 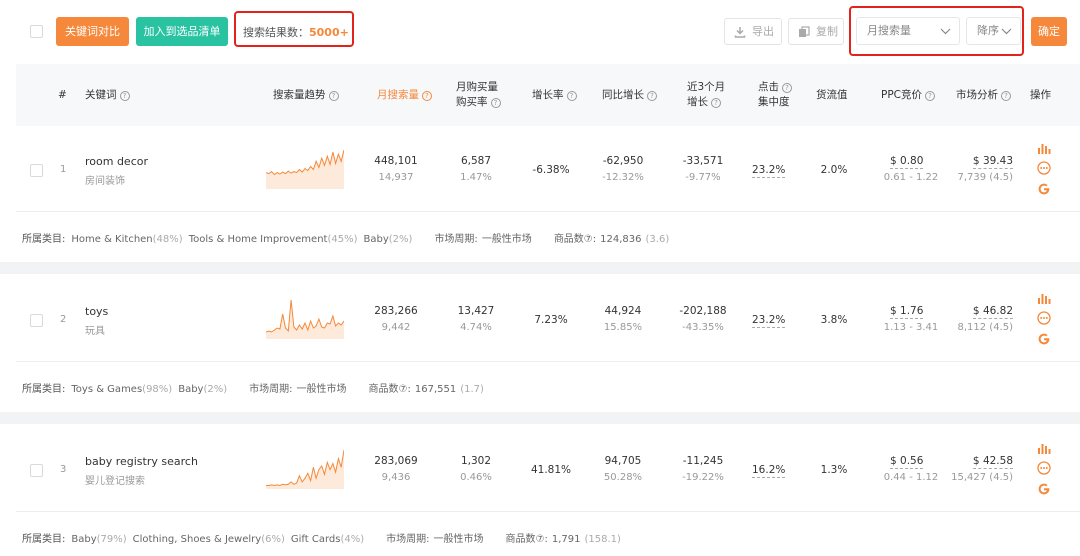 I want to click on category-name: Baby, so click(x=376, y=239).